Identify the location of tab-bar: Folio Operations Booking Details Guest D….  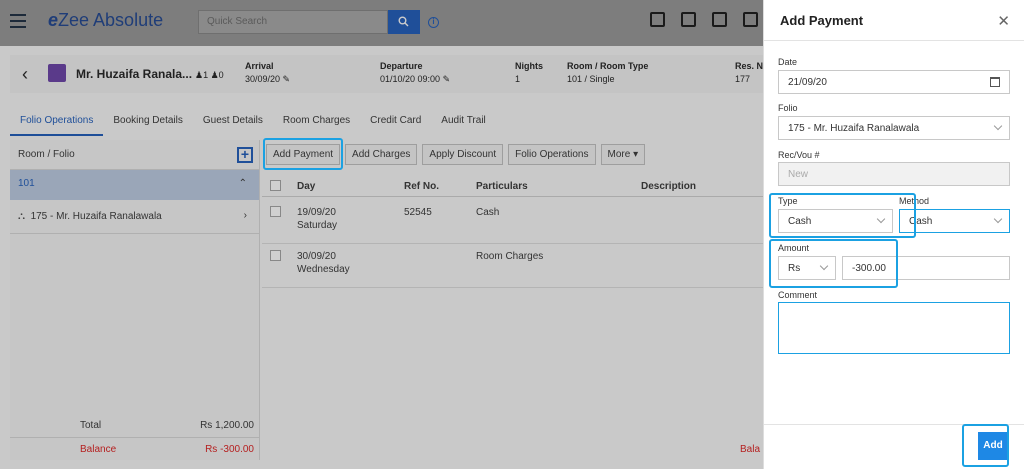
(253, 121).